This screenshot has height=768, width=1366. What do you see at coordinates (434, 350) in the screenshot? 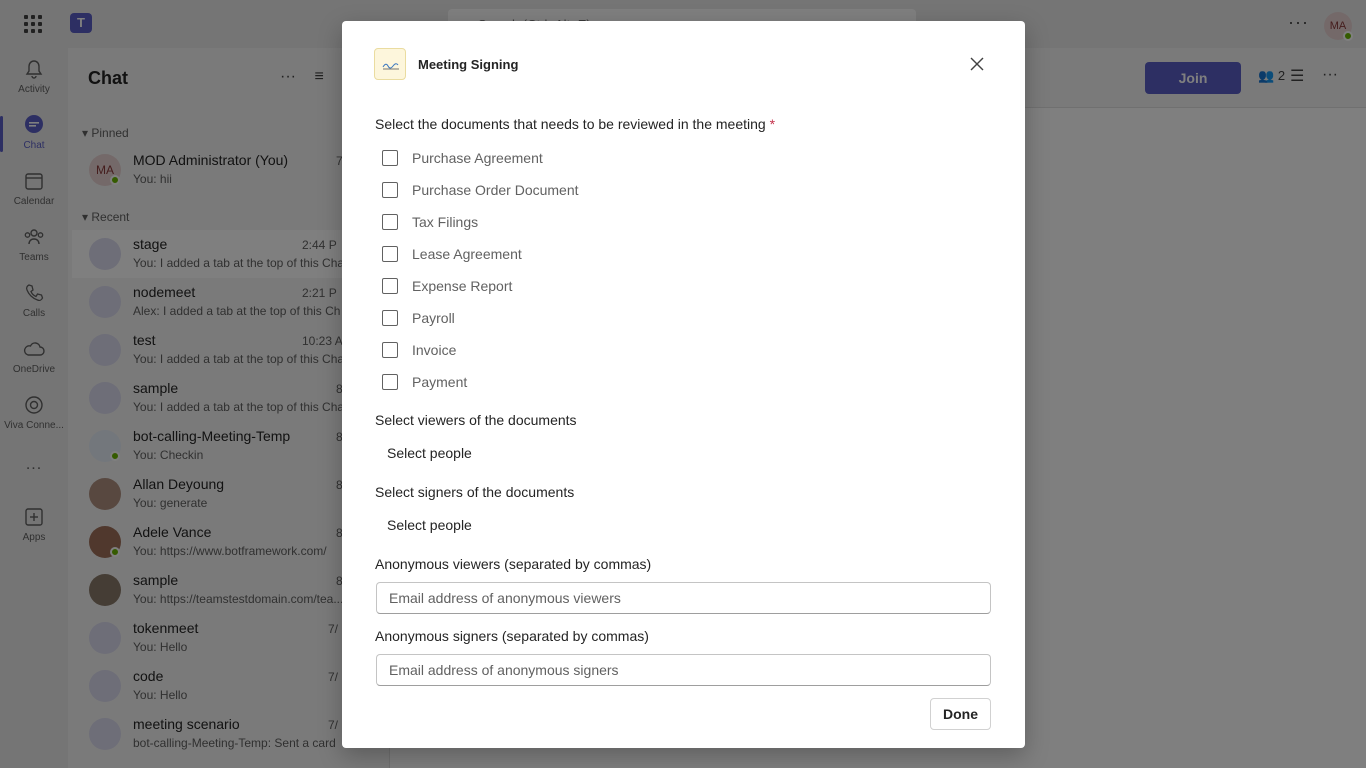
I see `checkbox-label: Invoice` at bounding box center [434, 350].